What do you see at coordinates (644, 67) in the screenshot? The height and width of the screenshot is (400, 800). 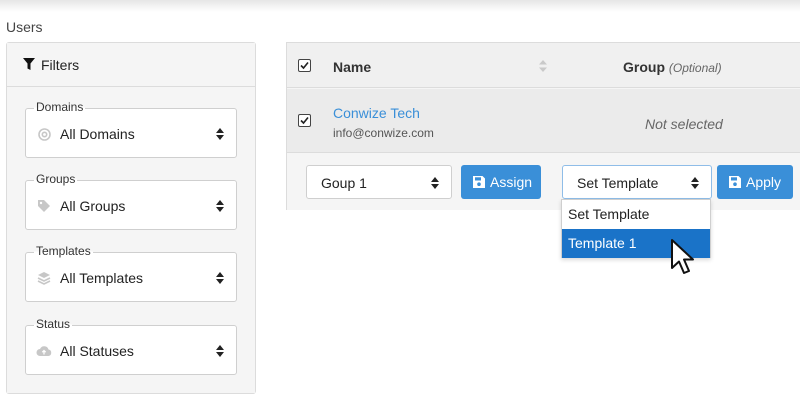 I see `column-header-group-label: Group` at bounding box center [644, 67].